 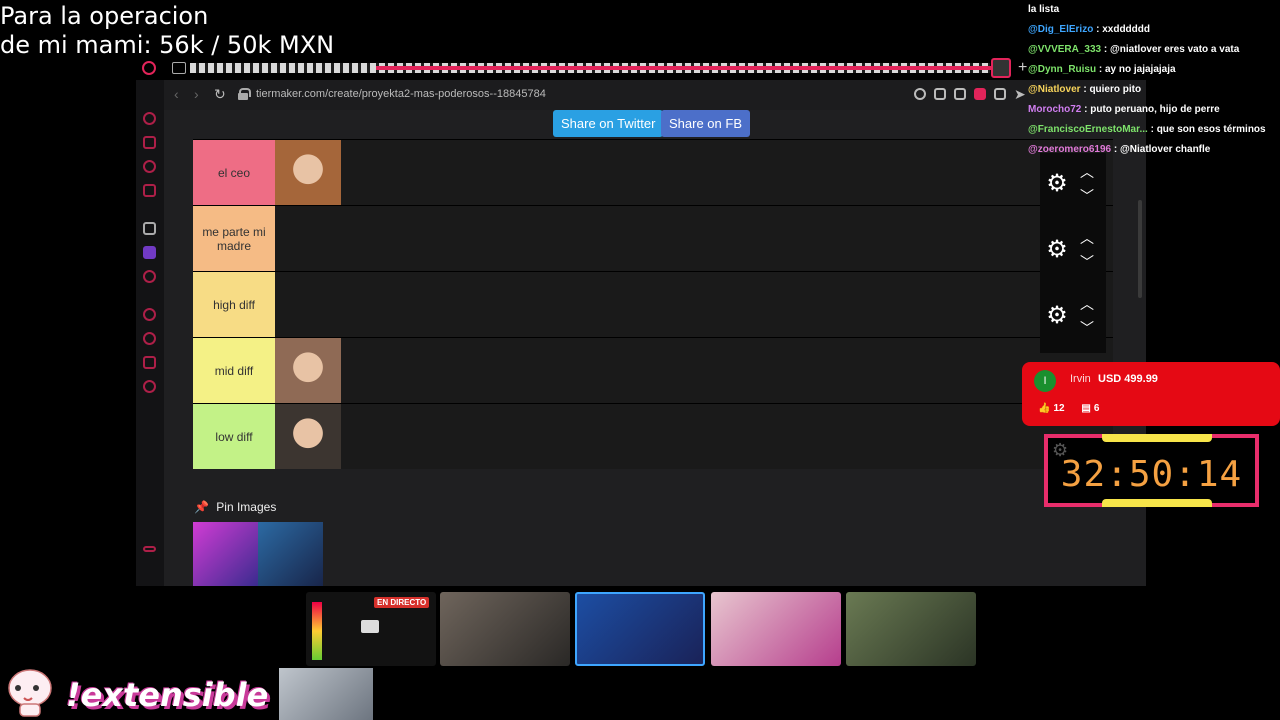 I want to click on extensions-icon, so click(x=149, y=362).